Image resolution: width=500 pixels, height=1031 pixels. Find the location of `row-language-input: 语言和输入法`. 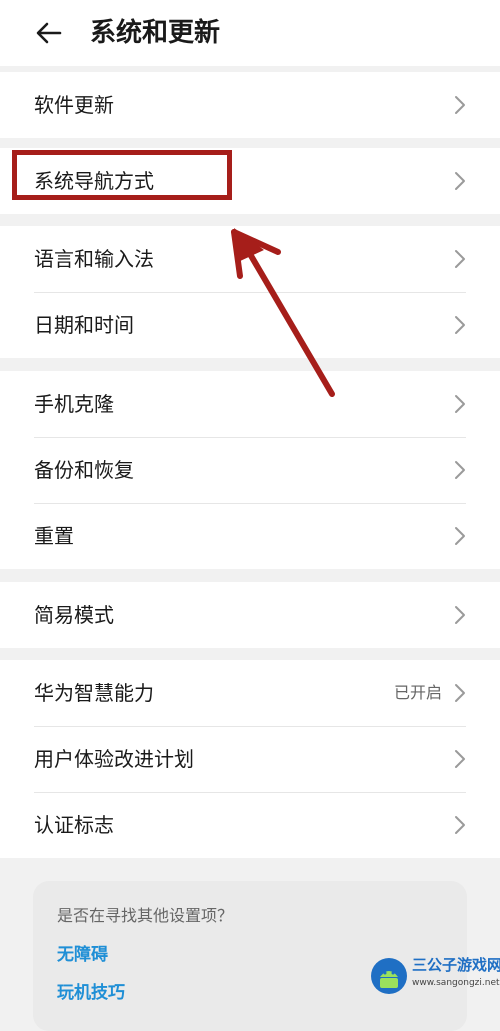

row-language-input: 语言和输入法 is located at coordinates (250, 259).